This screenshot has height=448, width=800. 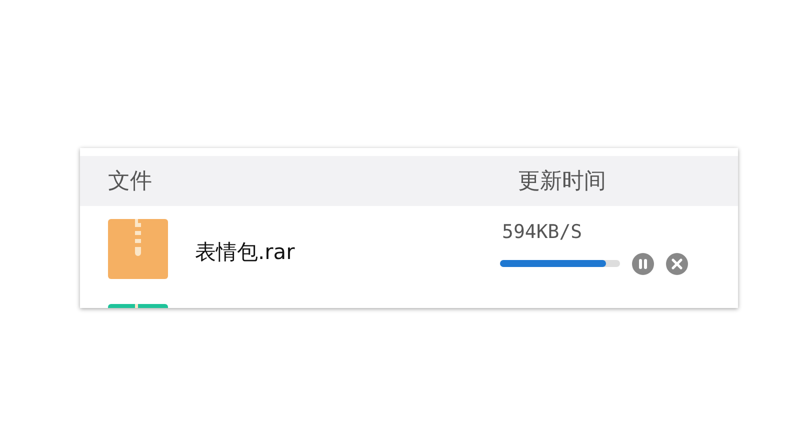 What do you see at coordinates (643, 263) in the screenshot?
I see `pause-icon` at bounding box center [643, 263].